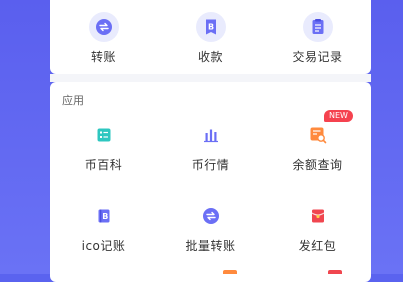  I want to click on transfer-icon, so click(103, 27).